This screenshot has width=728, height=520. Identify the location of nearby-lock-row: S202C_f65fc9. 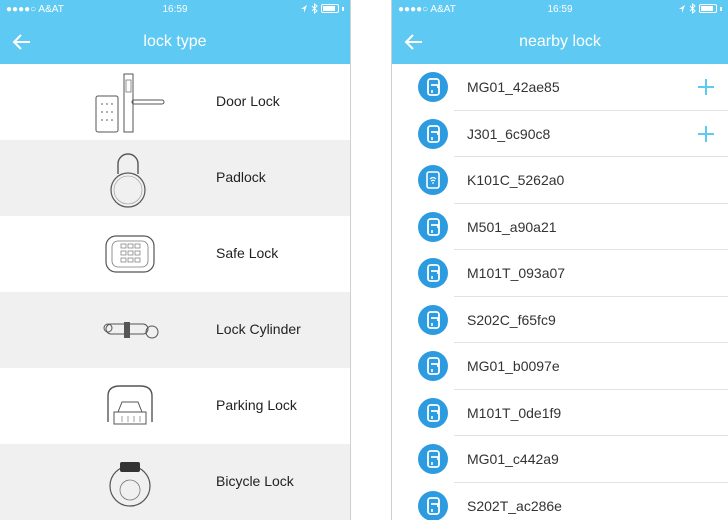
(560, 320).